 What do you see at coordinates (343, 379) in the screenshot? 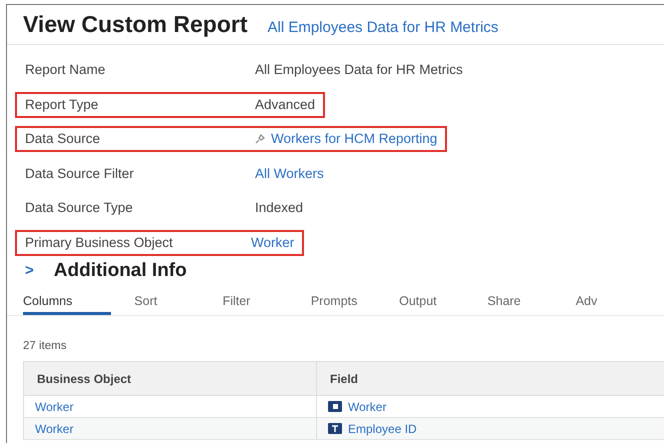
I see `column-header: Field` at bounding box center [343, 379].